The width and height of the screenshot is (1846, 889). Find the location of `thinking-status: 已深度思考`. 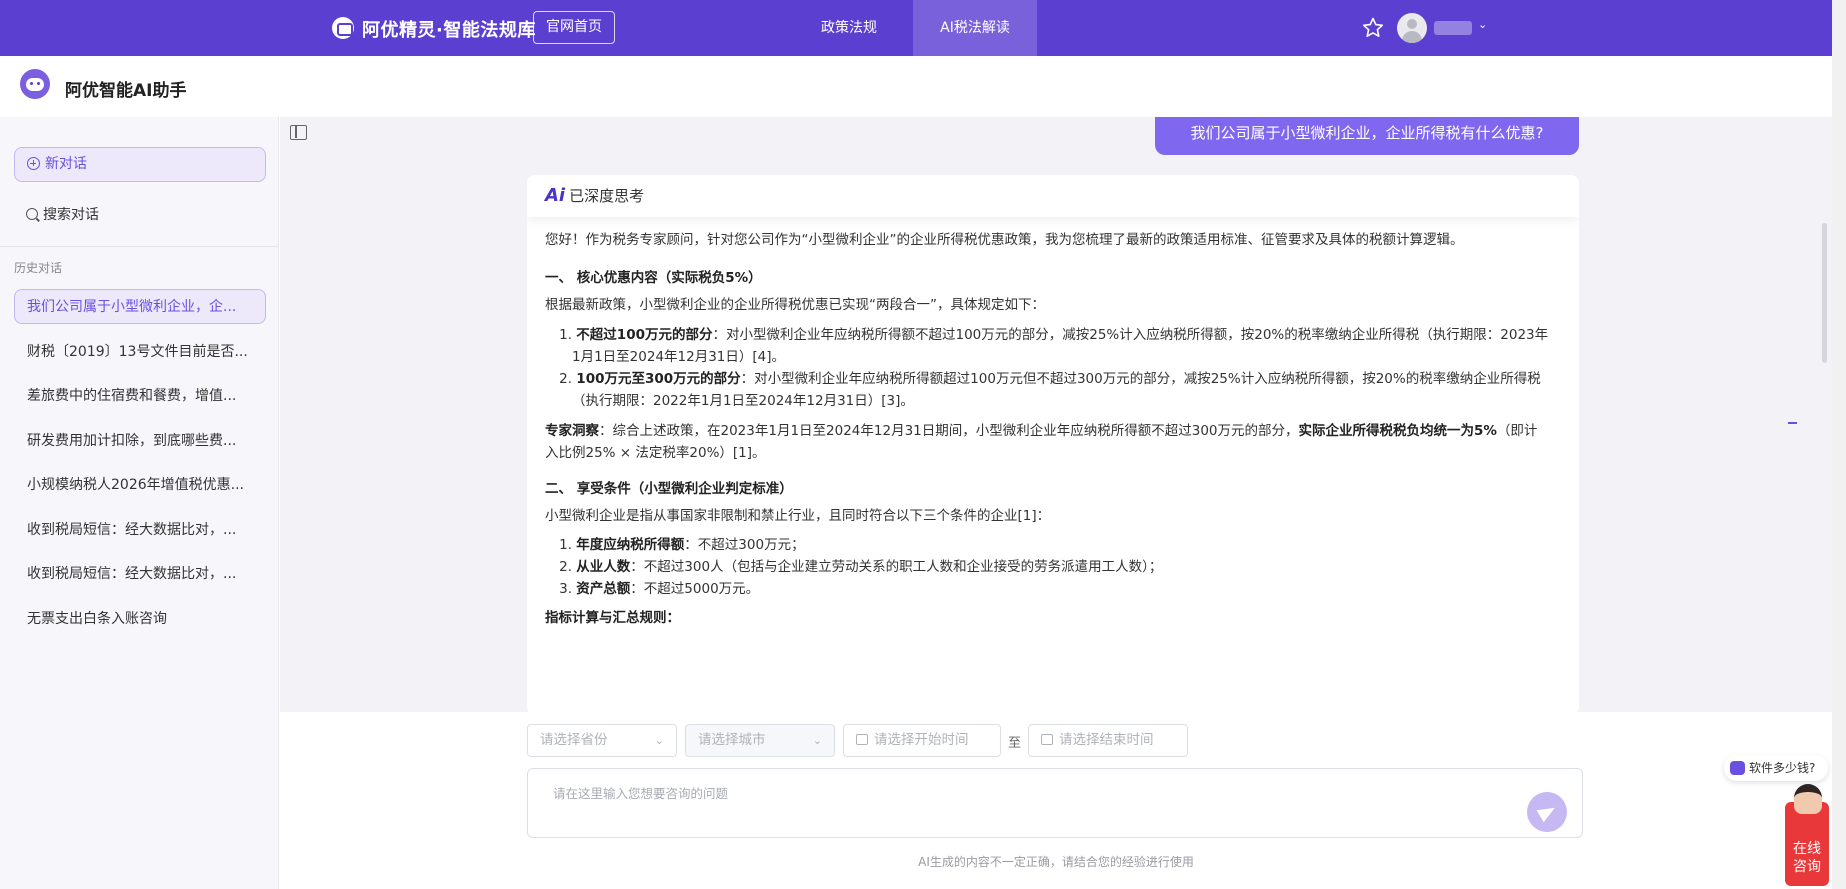

thinking-status: 已深度思考 is located at coordinates (607, 196).